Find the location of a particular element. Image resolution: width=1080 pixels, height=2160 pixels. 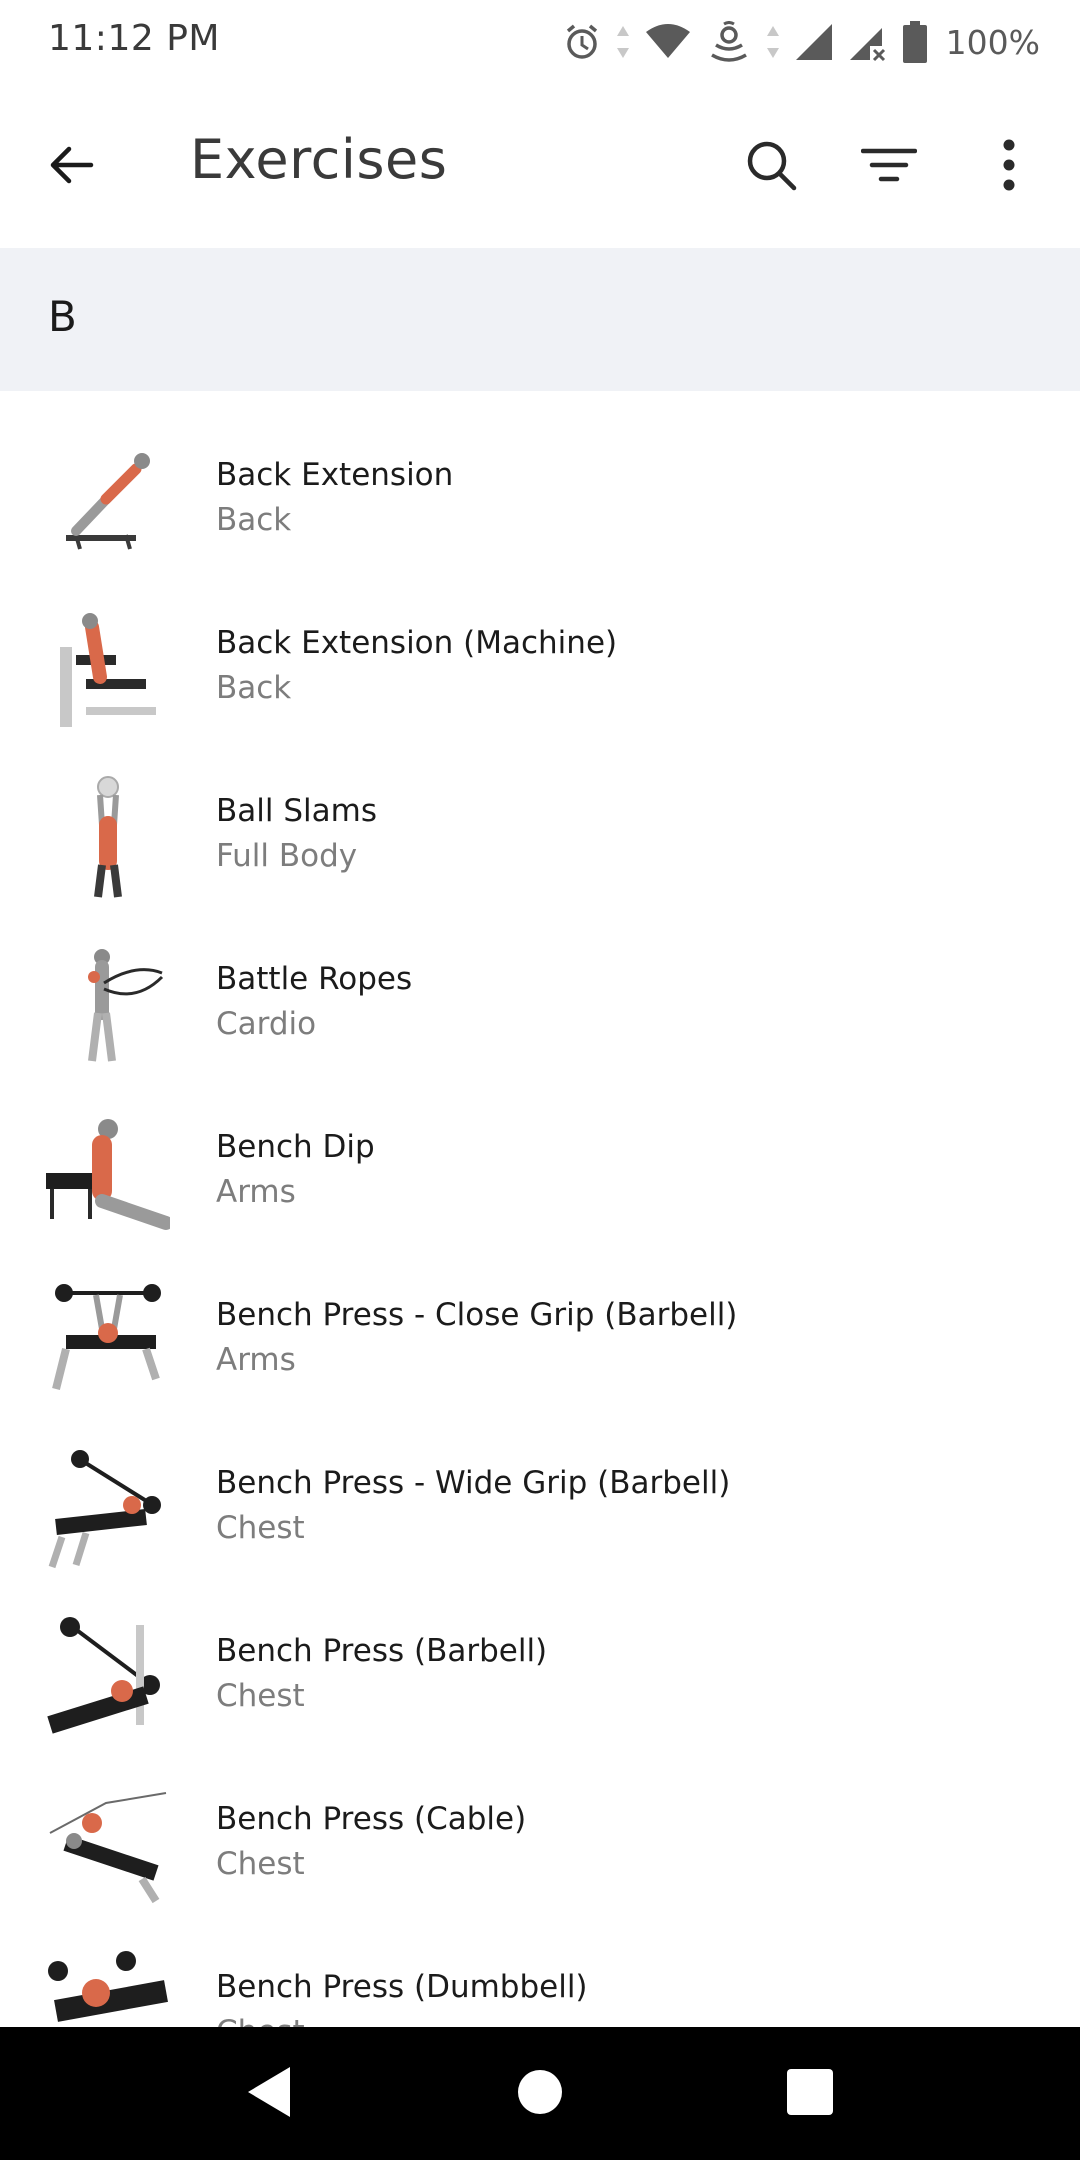

filter-button is located at coordinates (889, 167).